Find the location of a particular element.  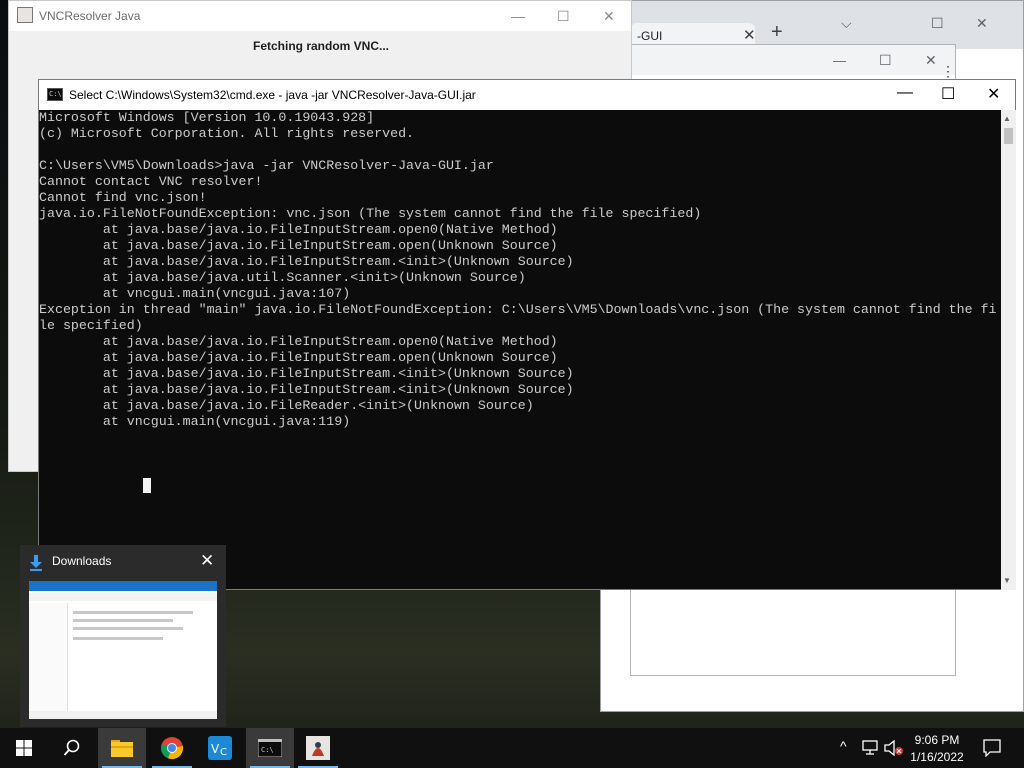

search-icon is located at coordinates (71, 747).